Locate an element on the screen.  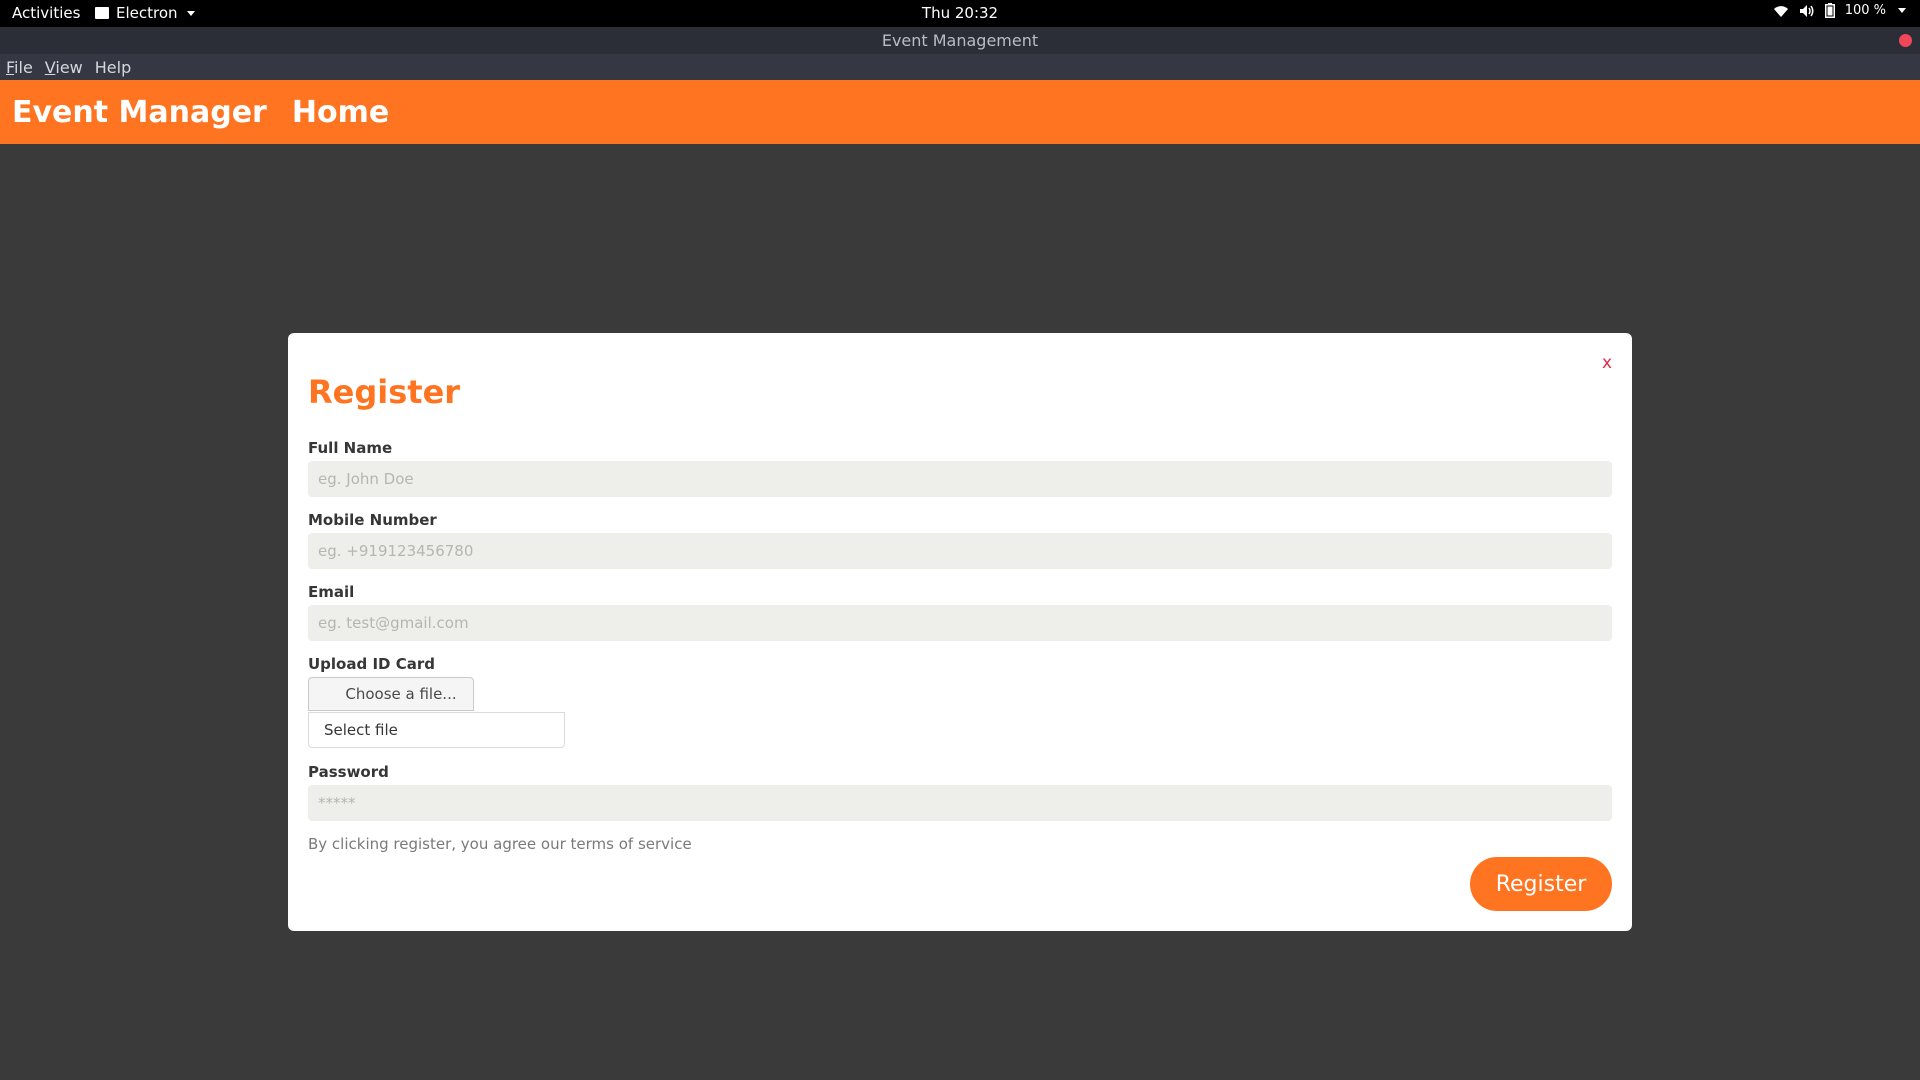
system-top-bar: Activities Electron Thu 20:32 100 % is located at coordinates (960, 13).